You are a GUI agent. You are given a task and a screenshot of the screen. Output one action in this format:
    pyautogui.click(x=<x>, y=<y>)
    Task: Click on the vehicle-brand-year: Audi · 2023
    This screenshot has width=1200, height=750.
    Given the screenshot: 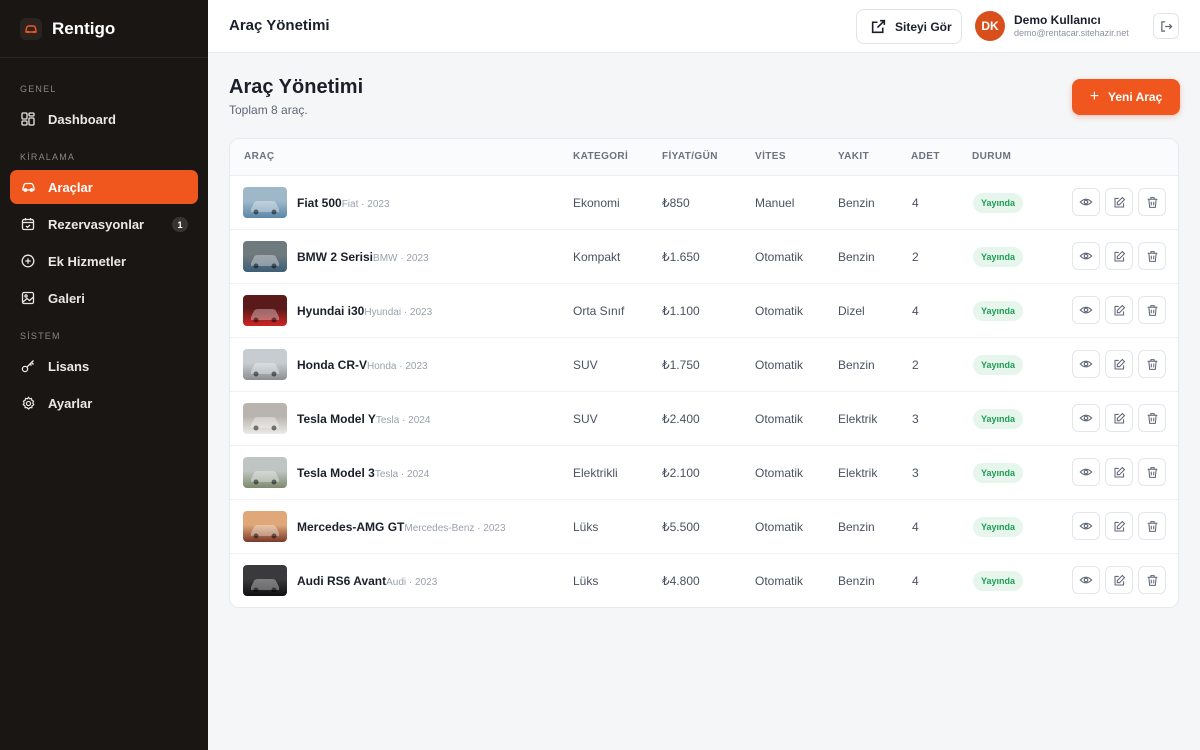 What is the action you would take?
    pyautogui.click(x=412, y=582)
    